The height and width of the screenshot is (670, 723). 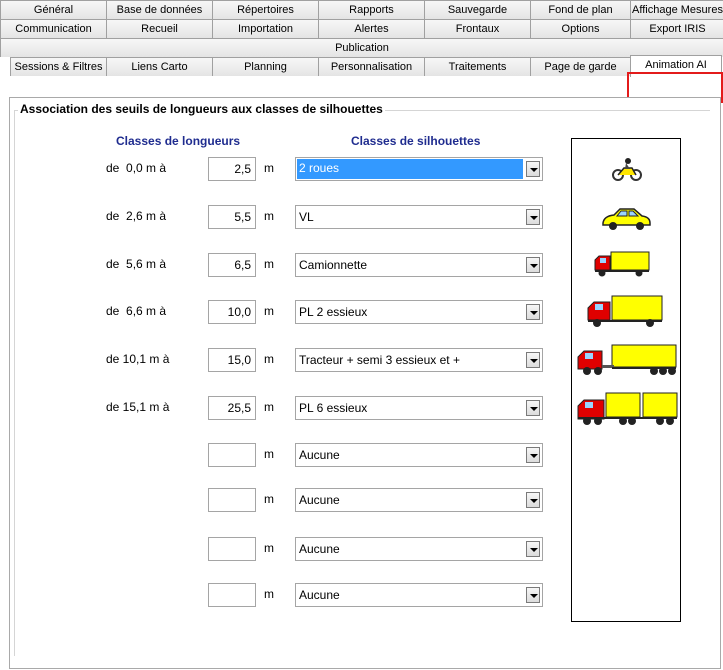 I want to click on max-length-input: 6,5, so click(x=232, y=265).